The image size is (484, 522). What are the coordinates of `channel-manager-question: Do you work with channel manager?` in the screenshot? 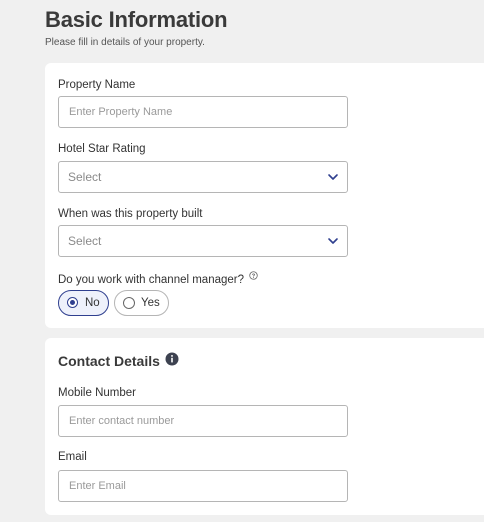 It's located at (158, 279).